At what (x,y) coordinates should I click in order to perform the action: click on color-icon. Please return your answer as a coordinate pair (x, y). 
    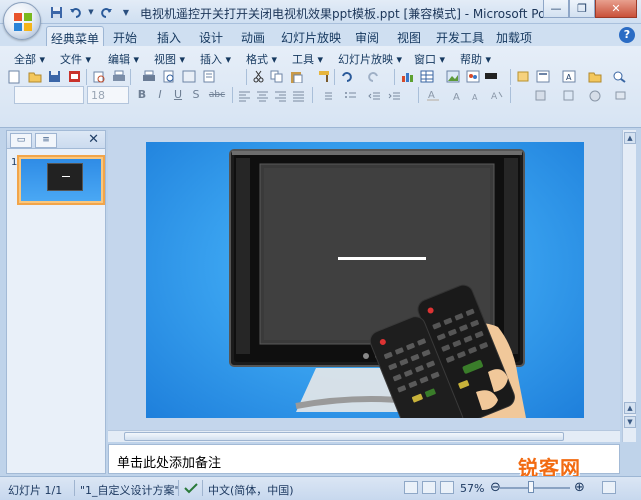
    Looking at the image, I should click on (490, 76).